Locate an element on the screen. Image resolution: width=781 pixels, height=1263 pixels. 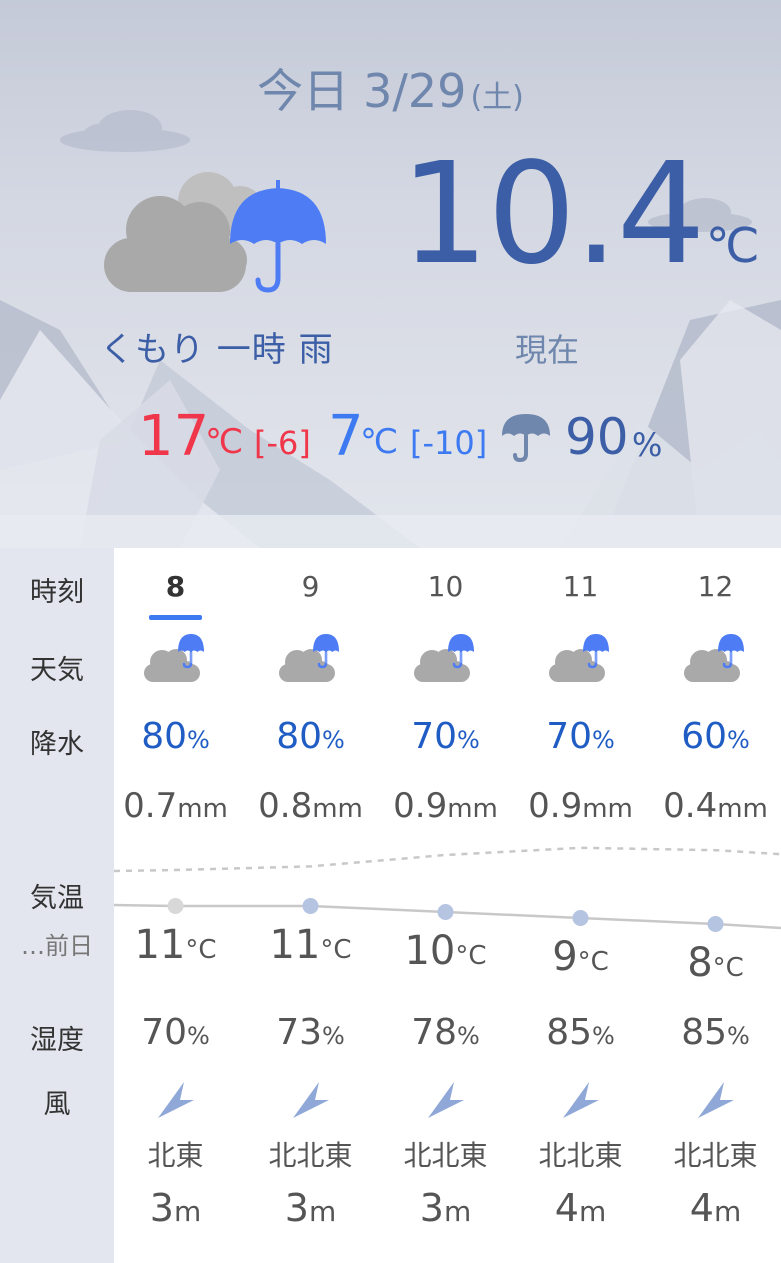
current-temp-unit: ℃ is located at coordinates (732, 246).